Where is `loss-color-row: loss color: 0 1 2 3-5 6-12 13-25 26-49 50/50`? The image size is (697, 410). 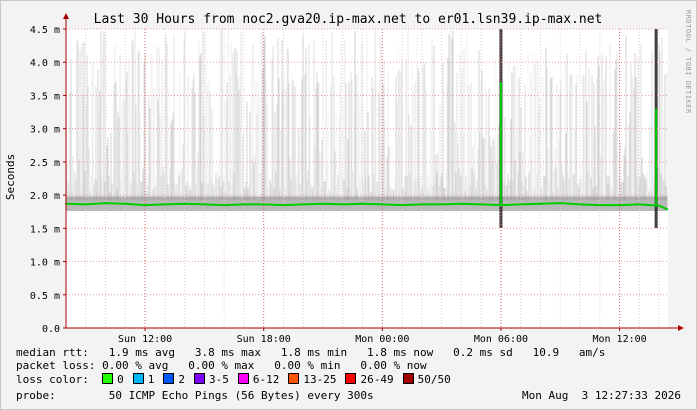 loss-color-row: loss color: 0 1 2 3-5 6-12 13-25 26-49 50/50 is located at coordinates (238, 379).